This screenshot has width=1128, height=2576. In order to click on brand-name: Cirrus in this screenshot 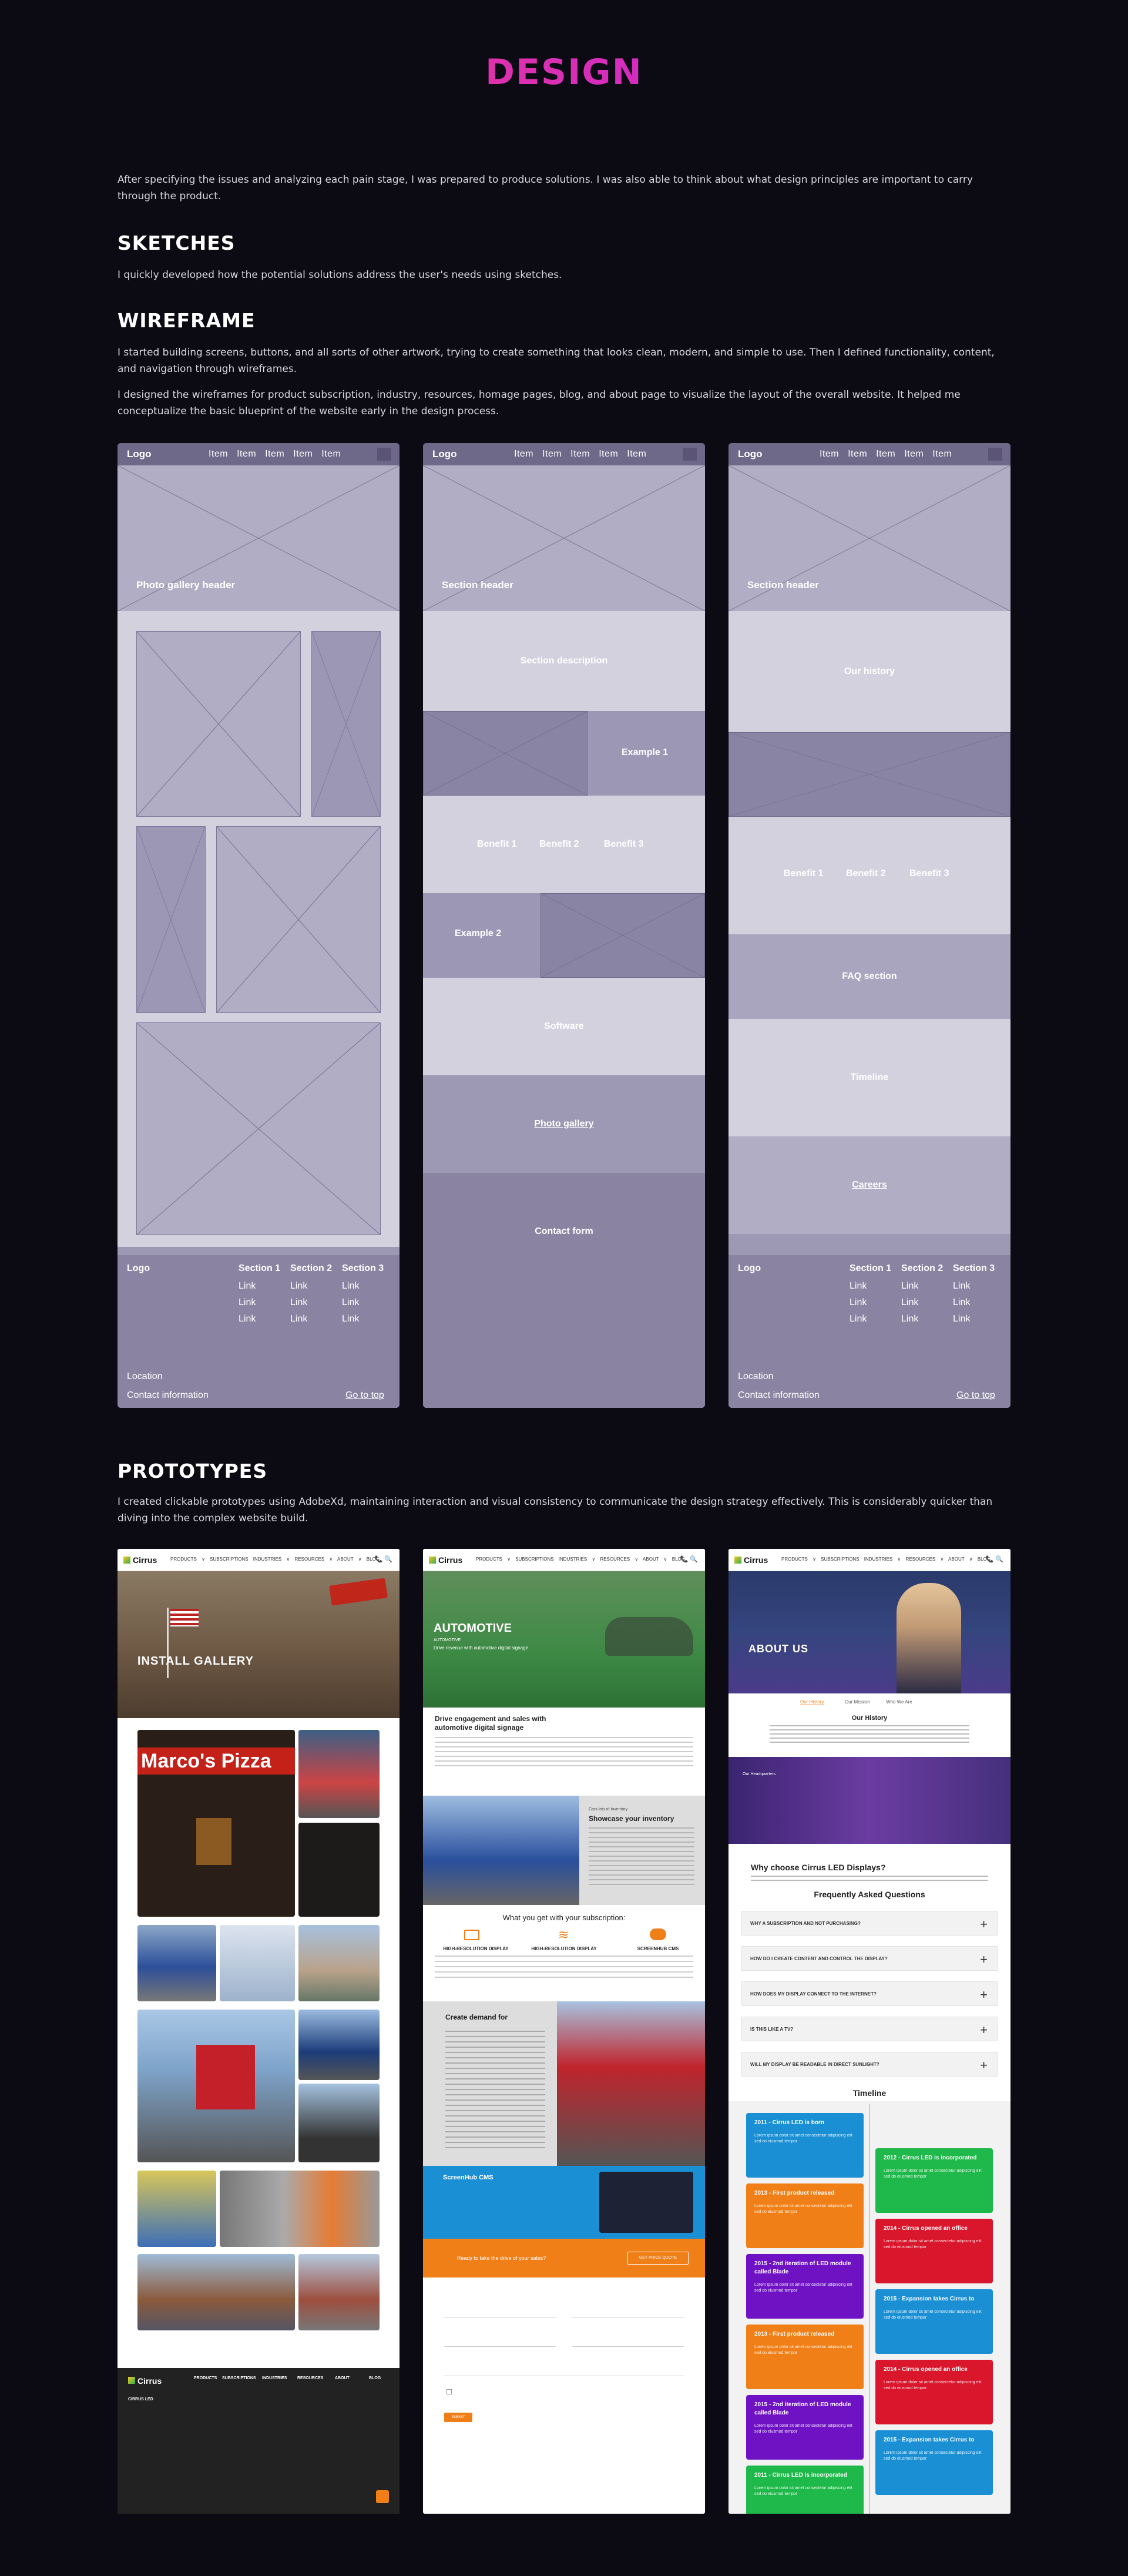, I will do `click(145, 1560)`.